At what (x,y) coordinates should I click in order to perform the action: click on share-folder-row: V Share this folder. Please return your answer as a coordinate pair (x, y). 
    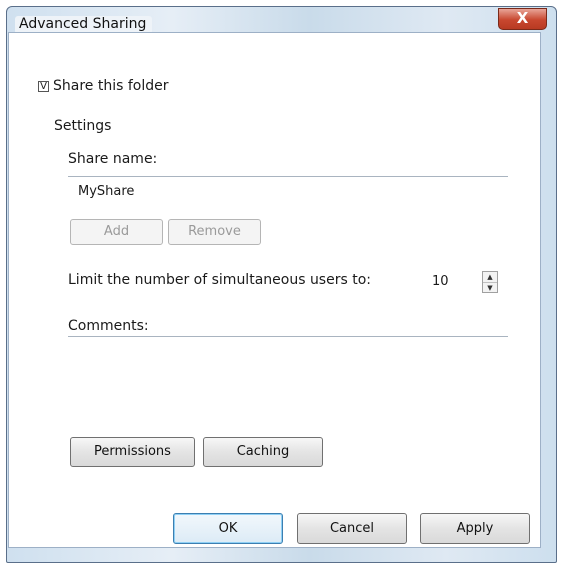
    Looking at the image, I should click on (103, 86).